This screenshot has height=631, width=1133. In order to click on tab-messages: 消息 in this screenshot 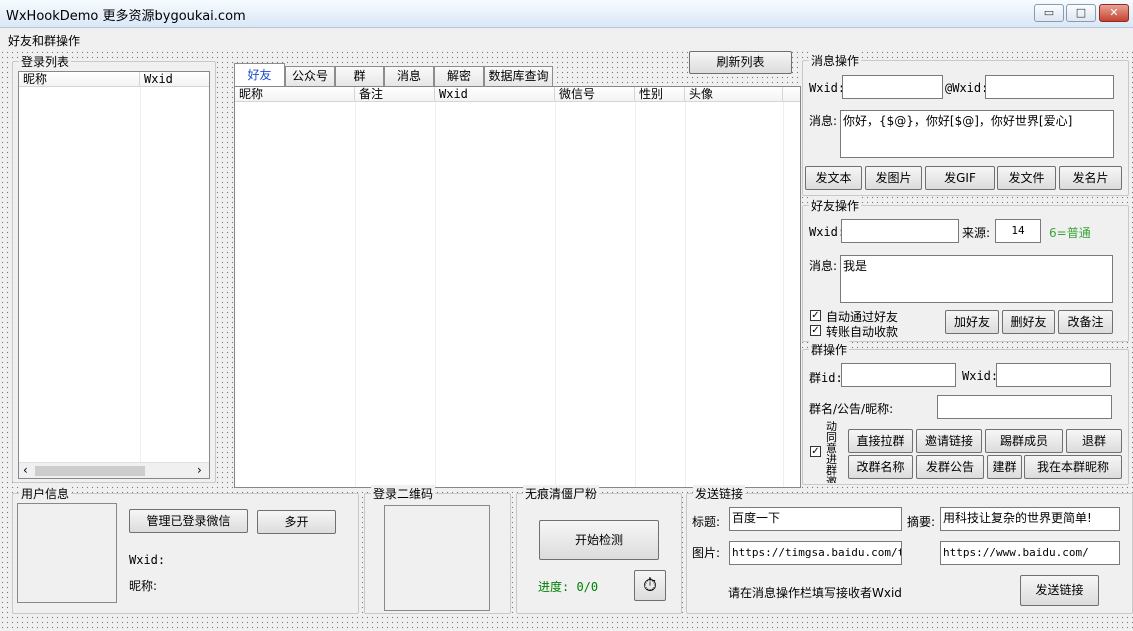, I will do `click(409, 76)`.